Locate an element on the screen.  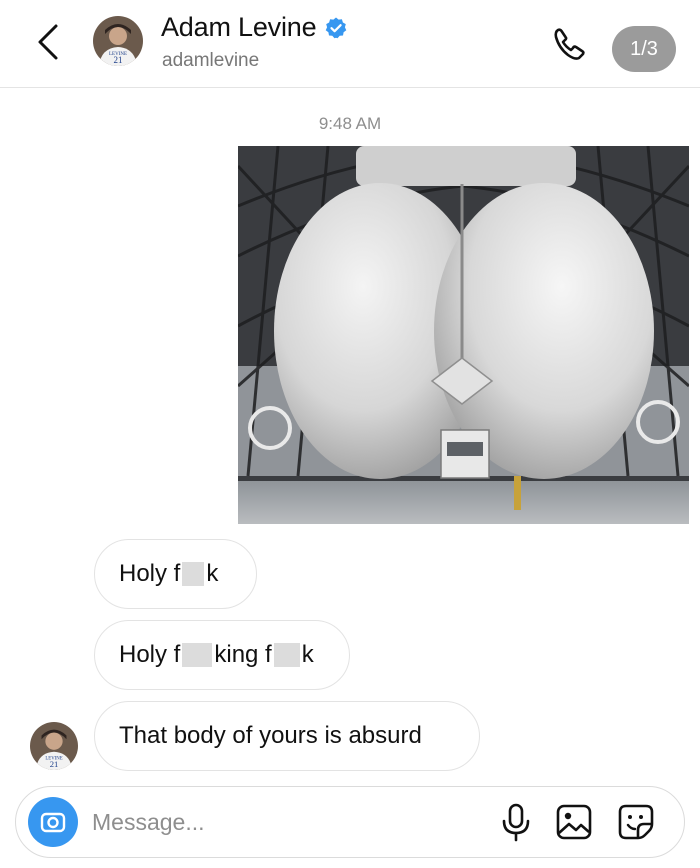
microphone-icon is located at coordinates (516, 822).